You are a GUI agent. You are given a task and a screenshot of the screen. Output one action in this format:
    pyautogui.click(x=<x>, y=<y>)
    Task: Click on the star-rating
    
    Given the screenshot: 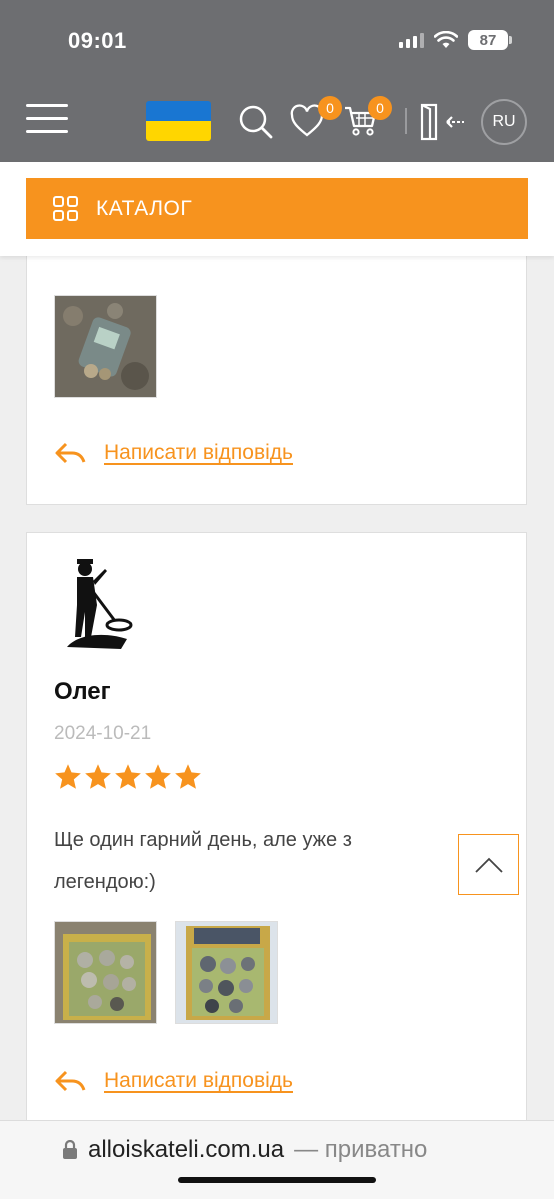 What is the action you would take?
    pyautogui.click(x=128, y=776)
    